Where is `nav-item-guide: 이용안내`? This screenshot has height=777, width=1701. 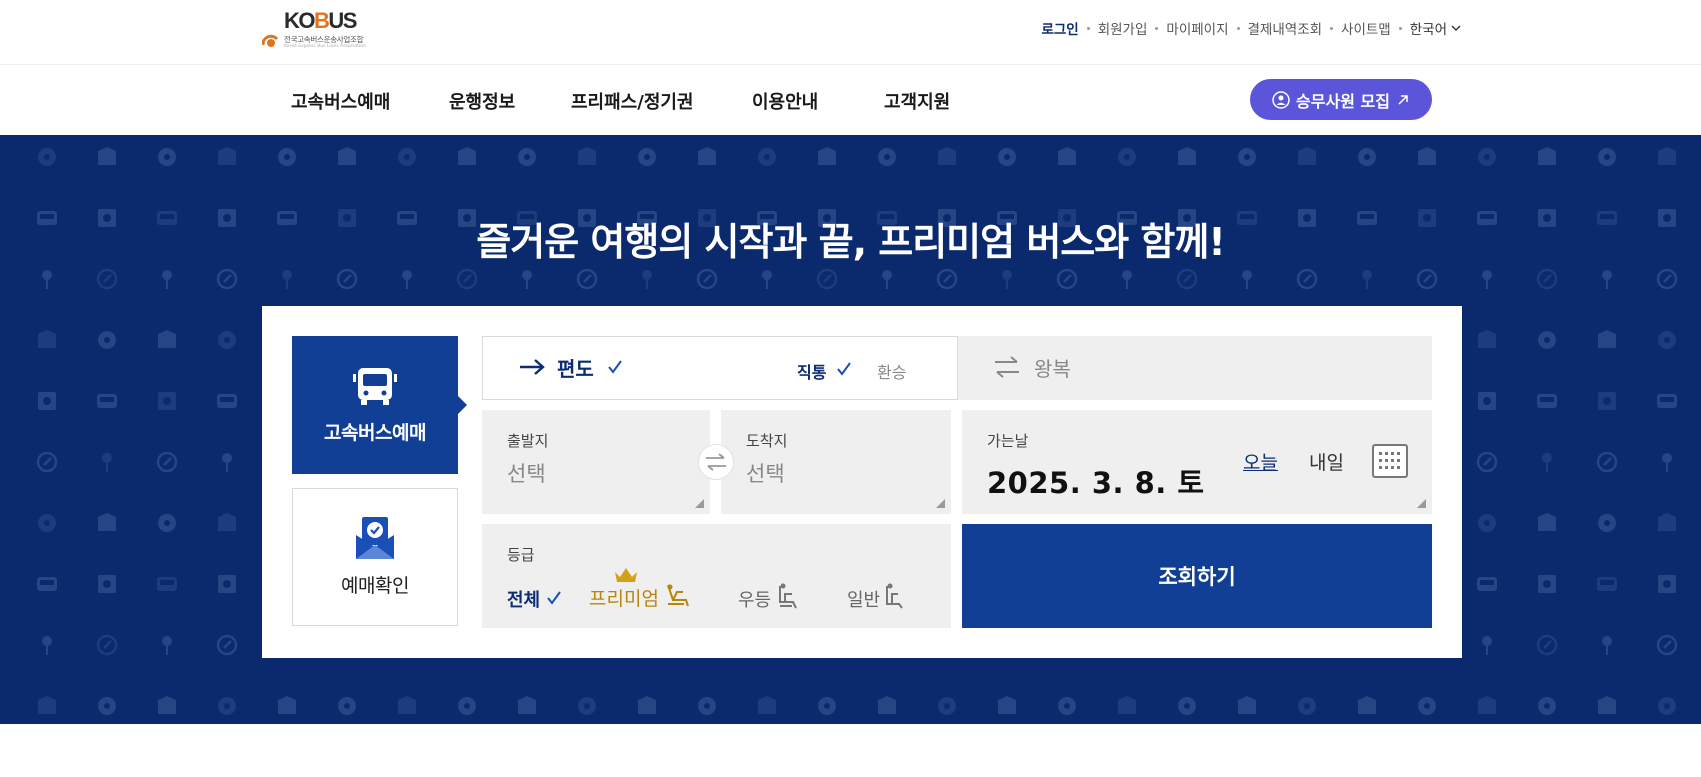 nav-item-guide: 이용안내 is located at coordinates (785, 101).